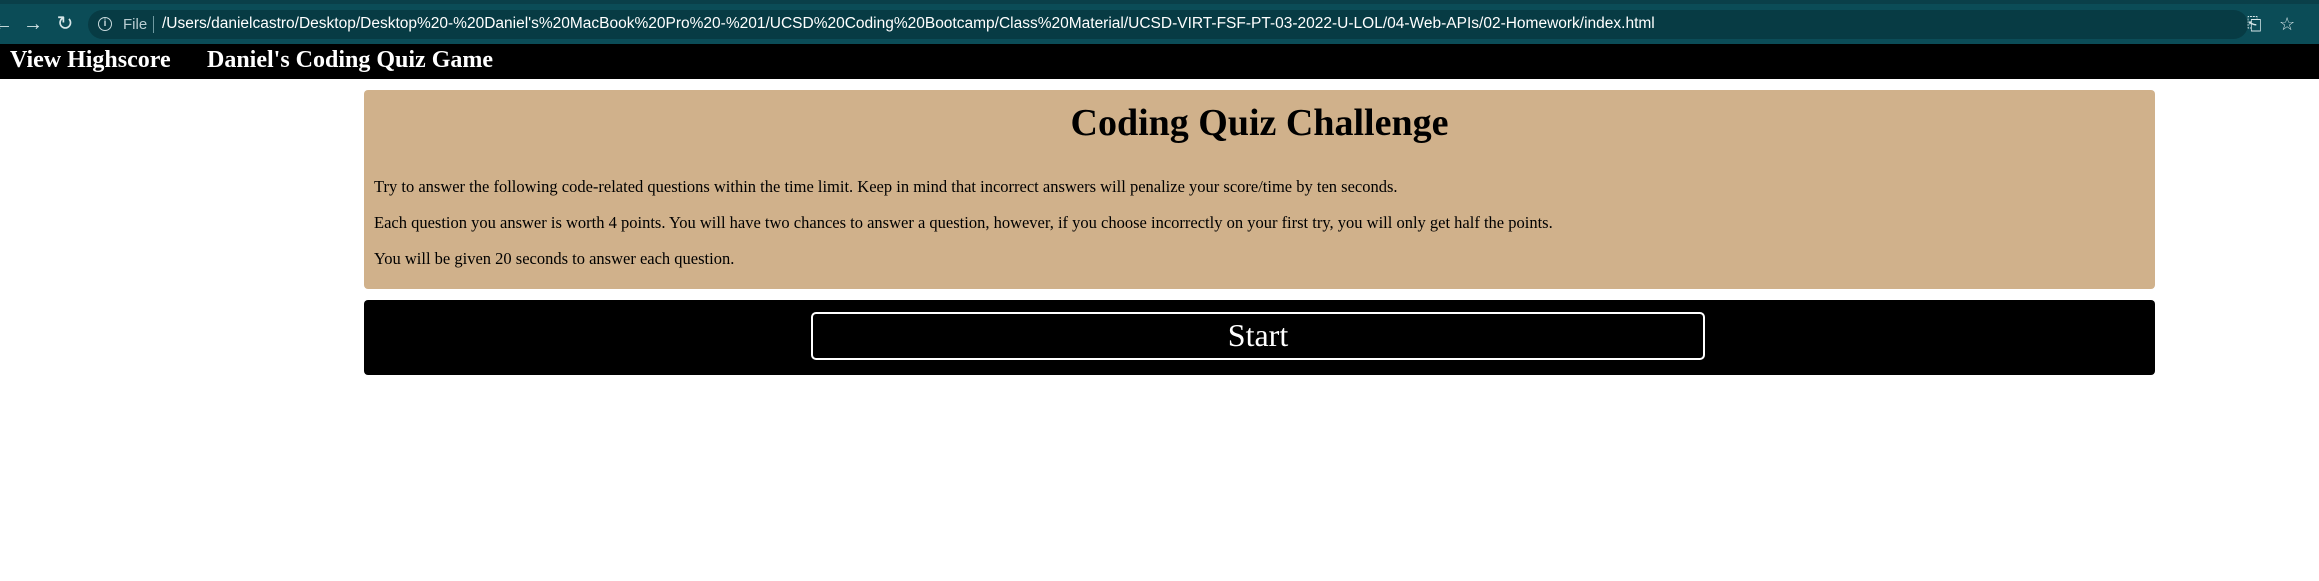 The width and height of the screenshot is (2319, 581). Describe the element at coordinates (153, 24) in the screenshot. I see `address-separator` at that location.